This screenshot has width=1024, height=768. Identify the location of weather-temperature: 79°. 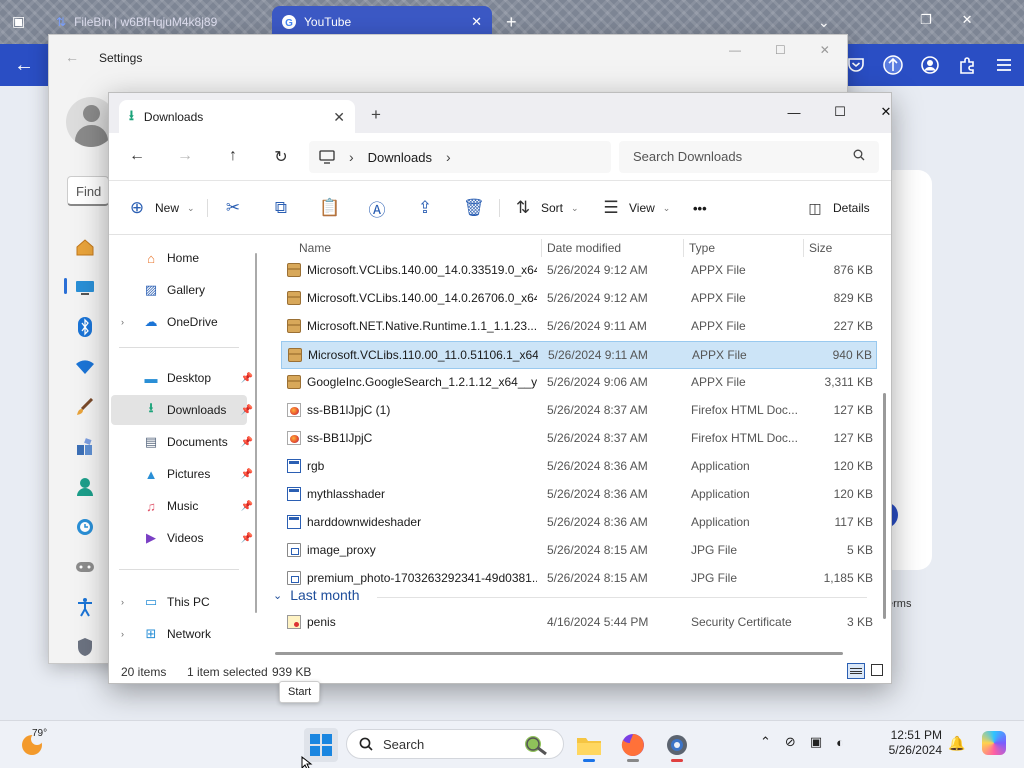
(39, 733).